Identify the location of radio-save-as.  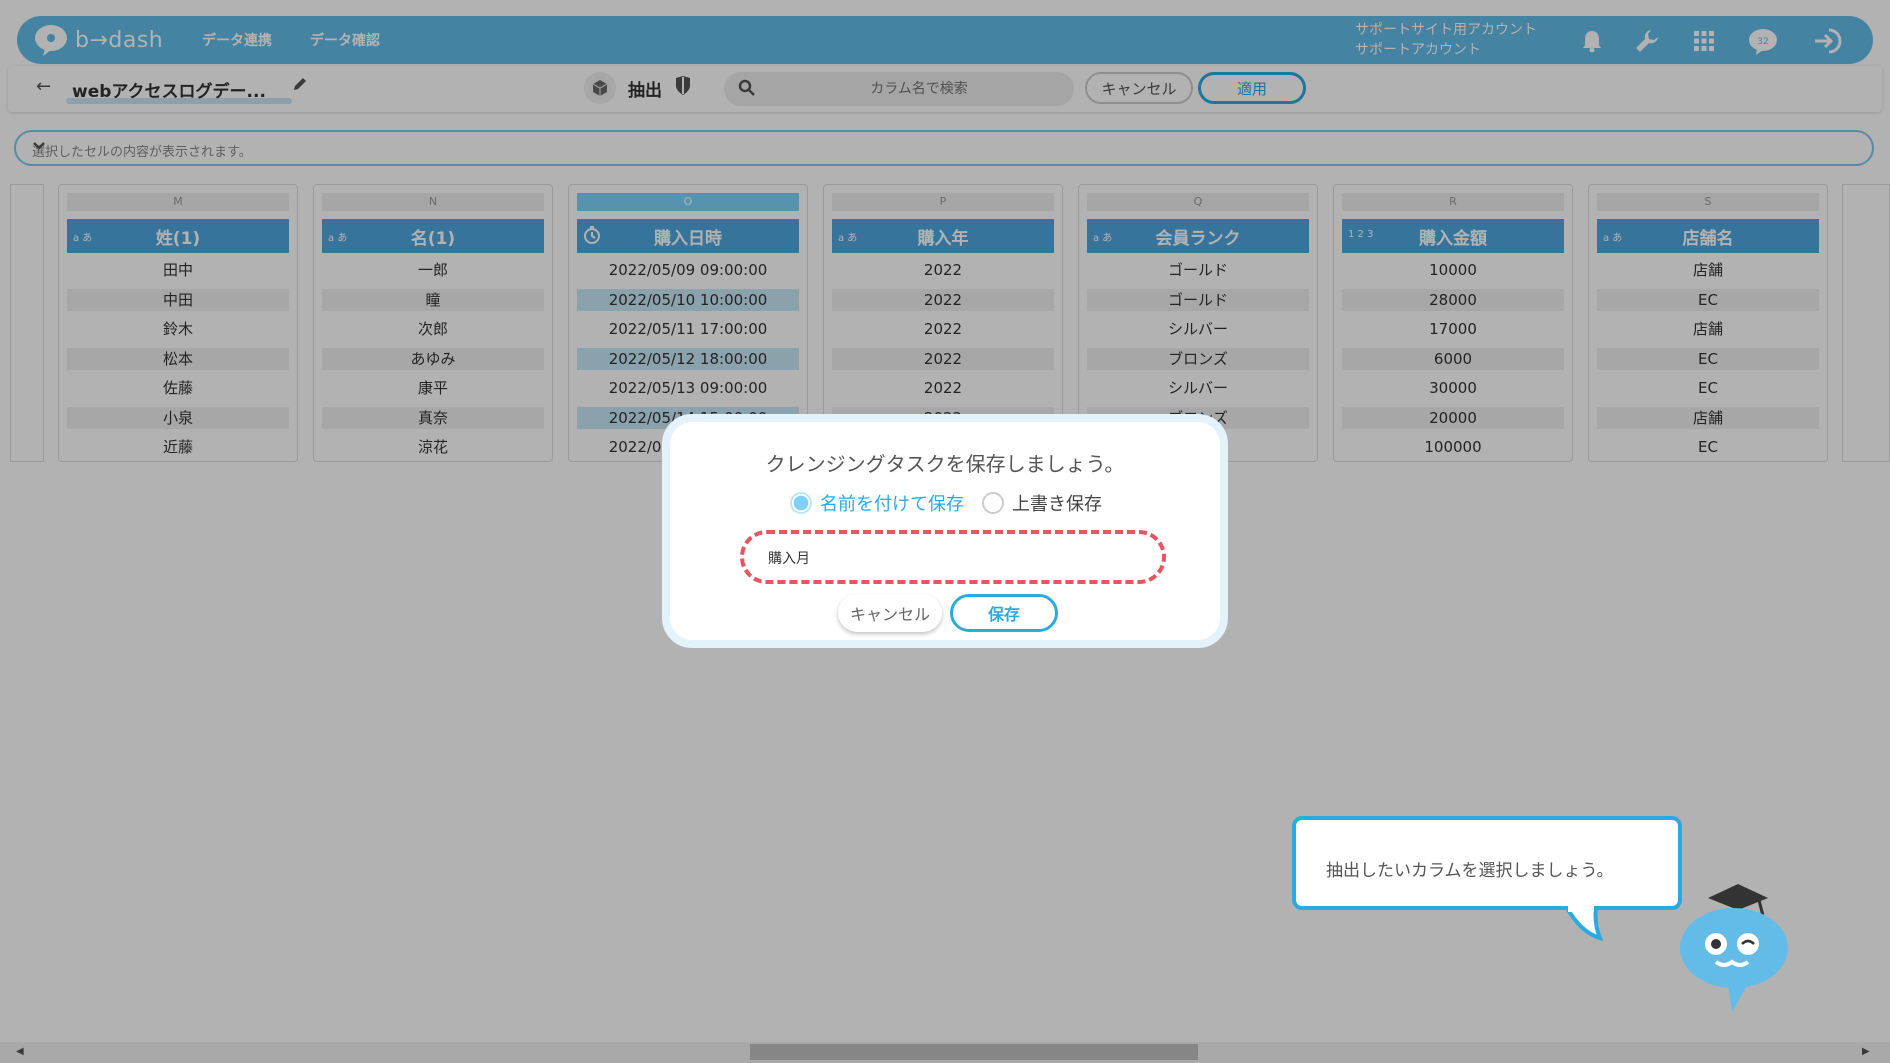
(801, 503).